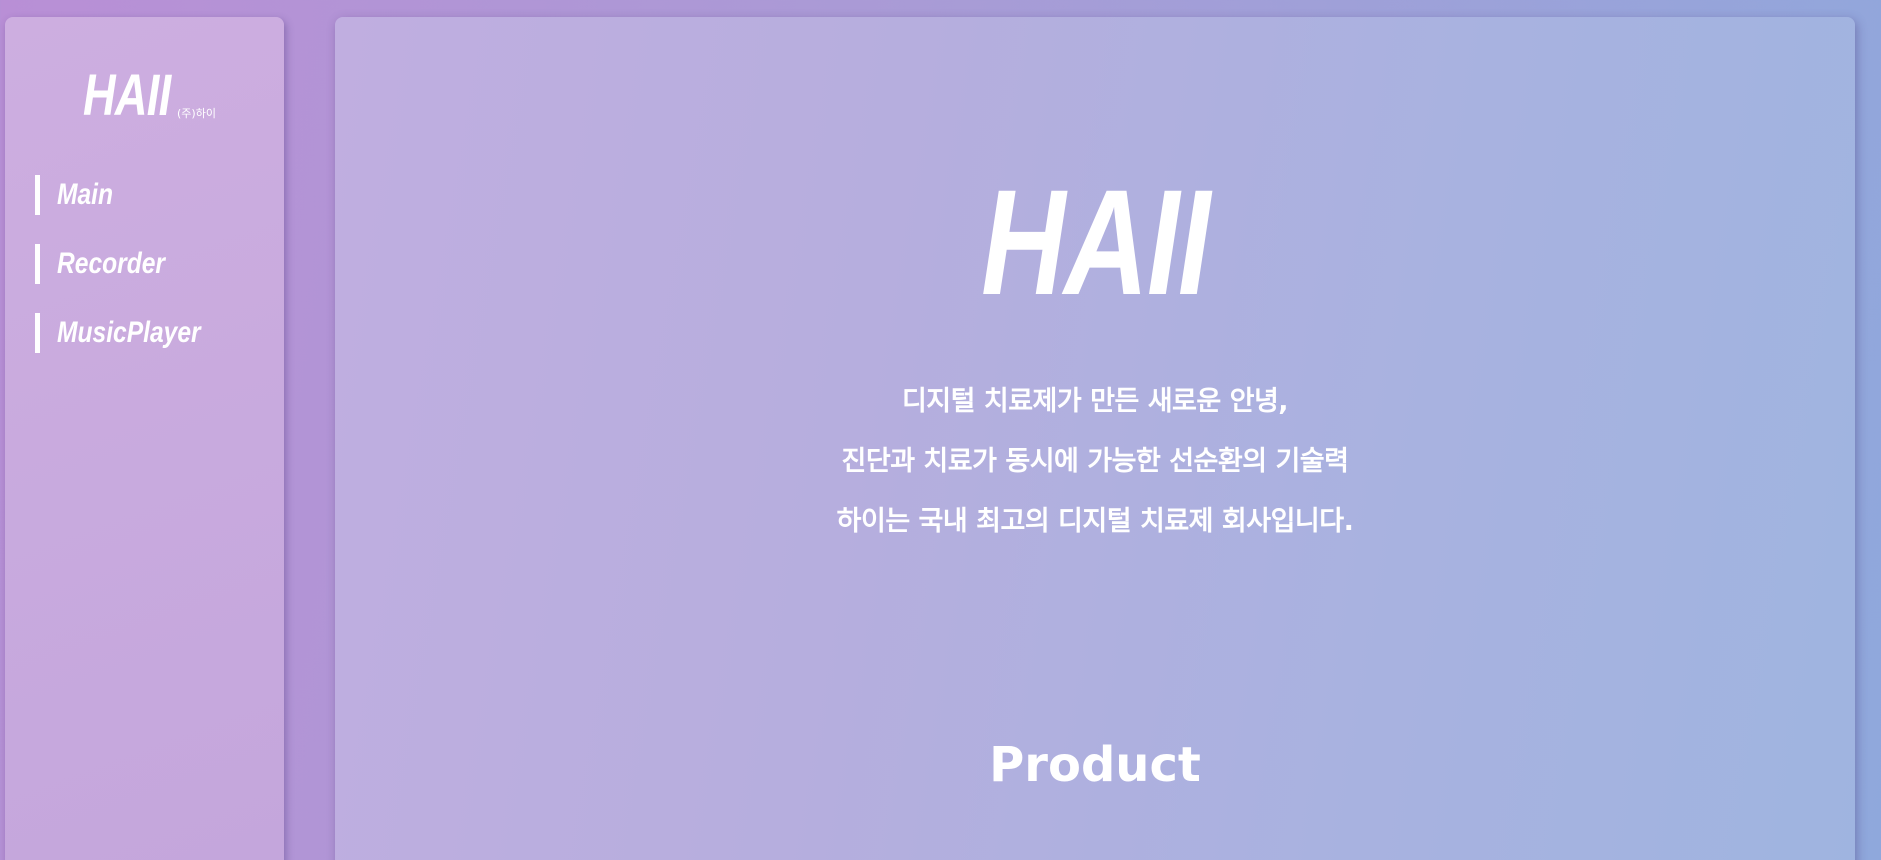  I want to click on section-title-product: Product, so click(1095, 765).